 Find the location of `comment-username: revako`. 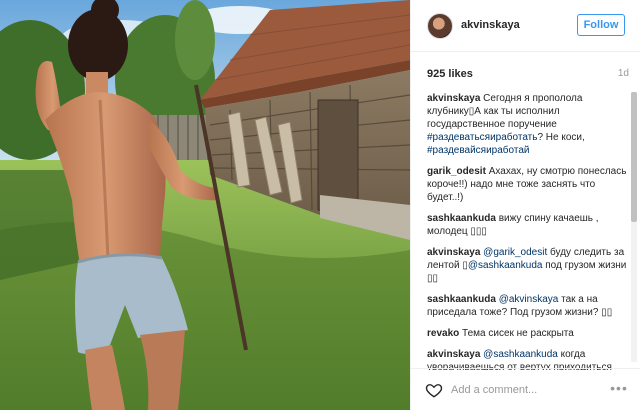

comment-username: revako is located at coordinates (443, 333).